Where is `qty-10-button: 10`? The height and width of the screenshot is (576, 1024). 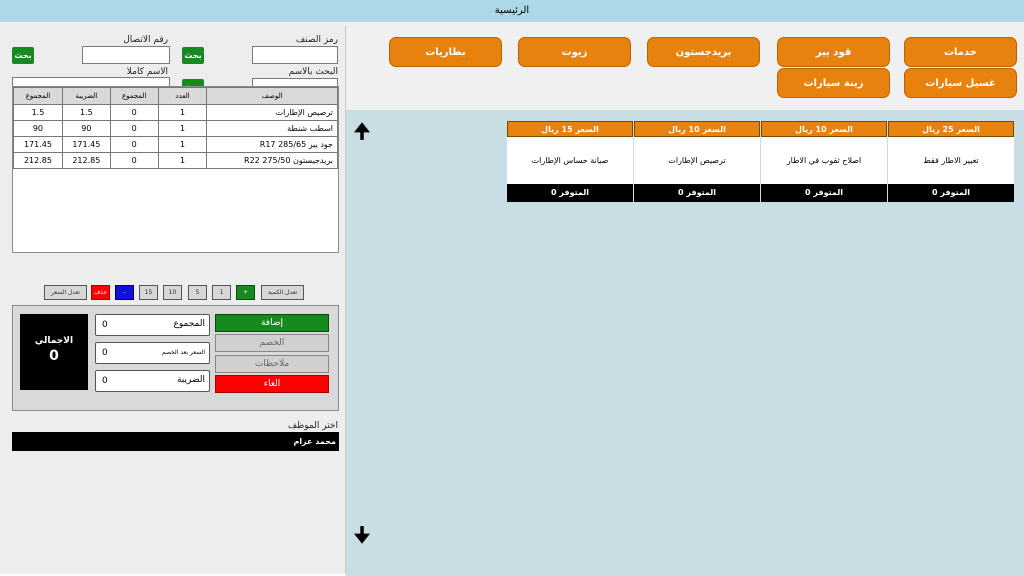 qty-10-button: 10 is located at coordinates (172, 292).